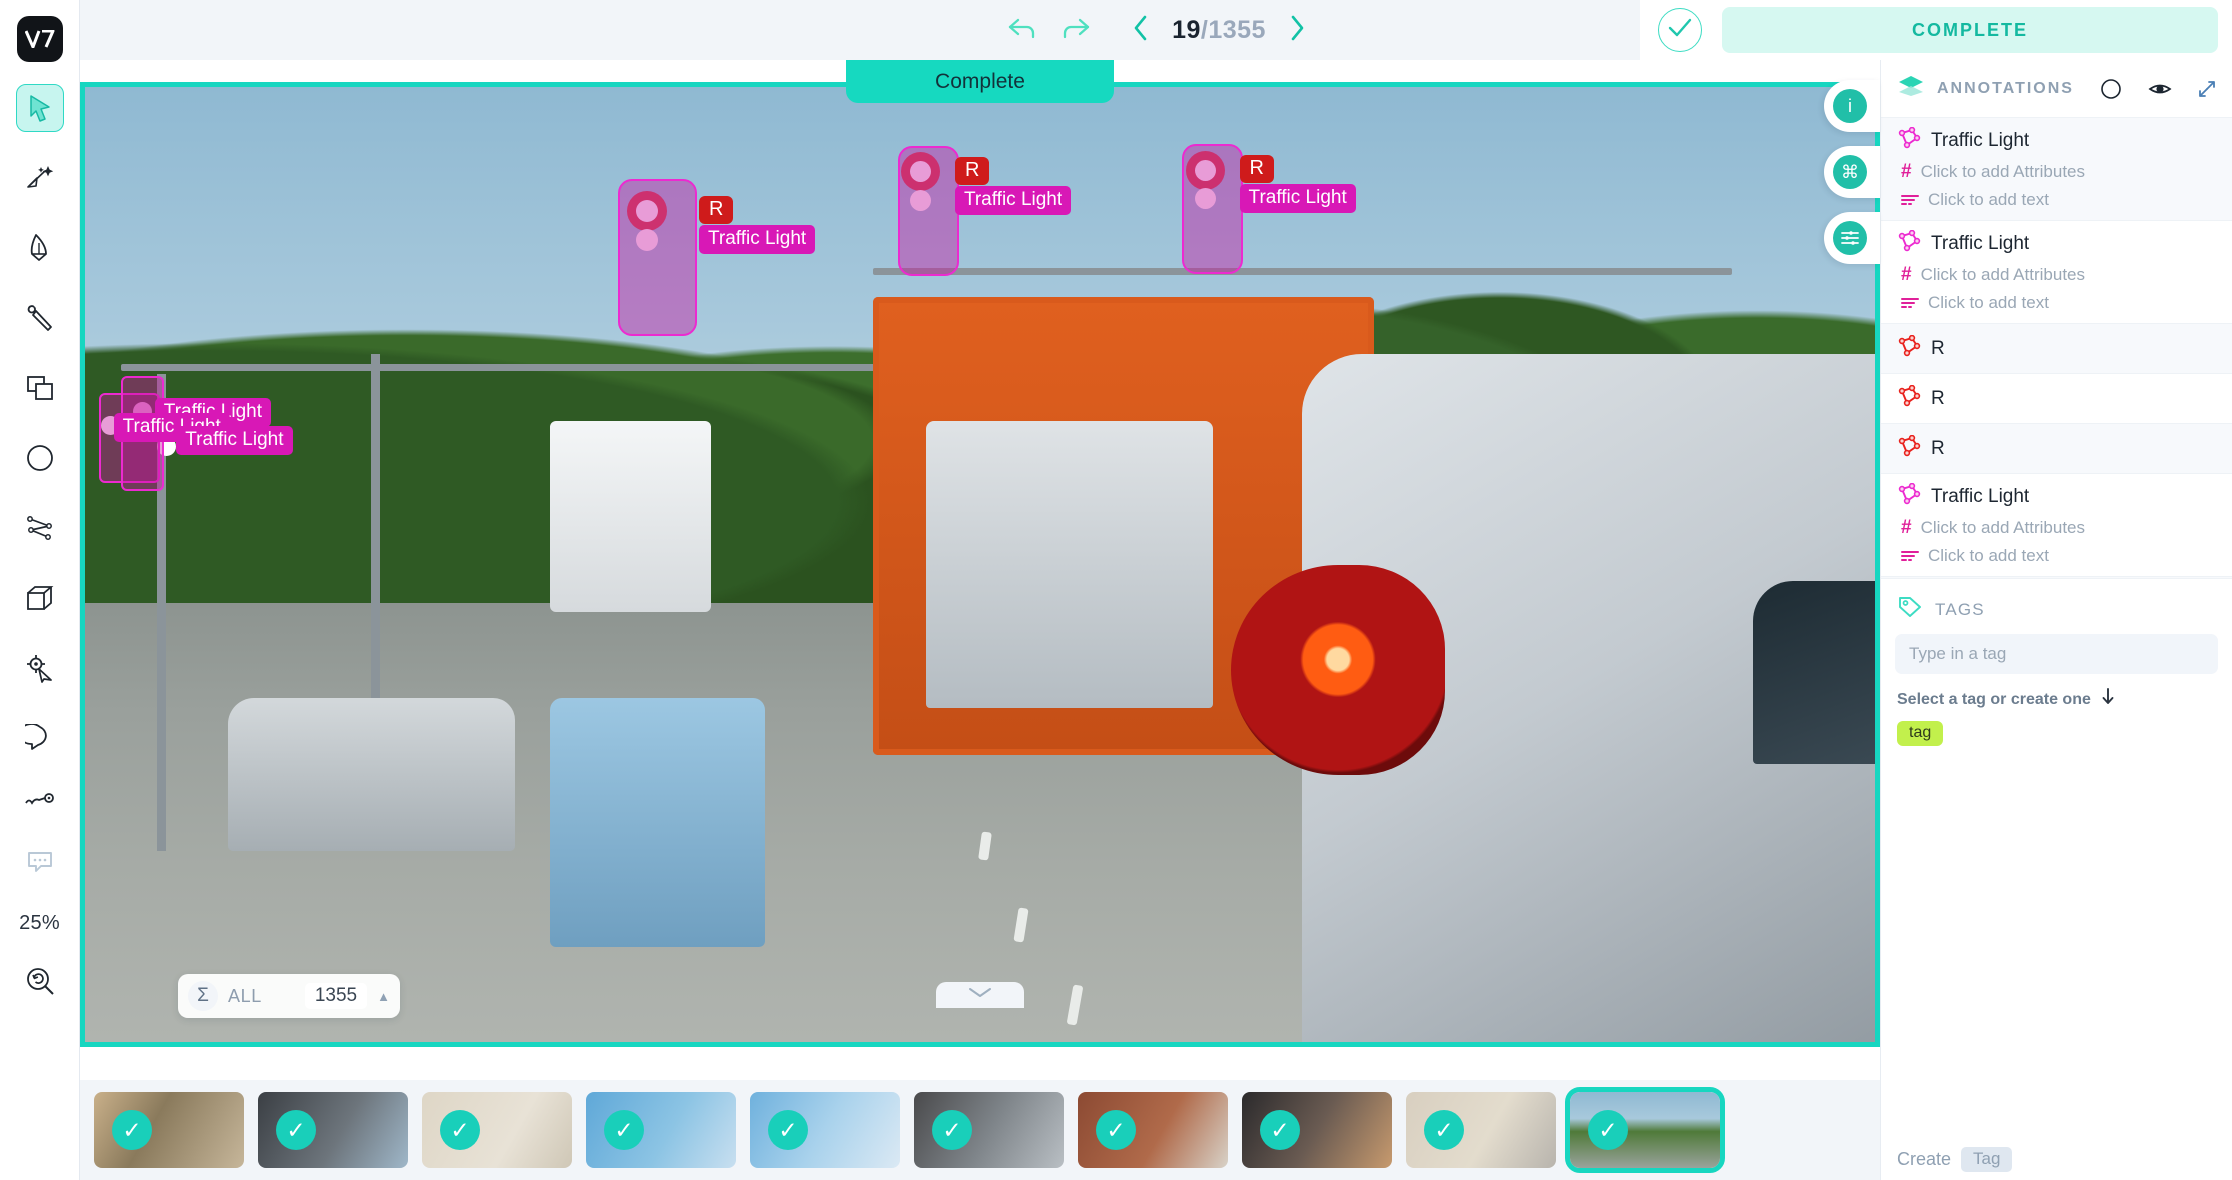 Image resolution: width=2232 pixels, height=1180 pixels. I want to click on complete-button: COMPLETE, so click(1970, 30).